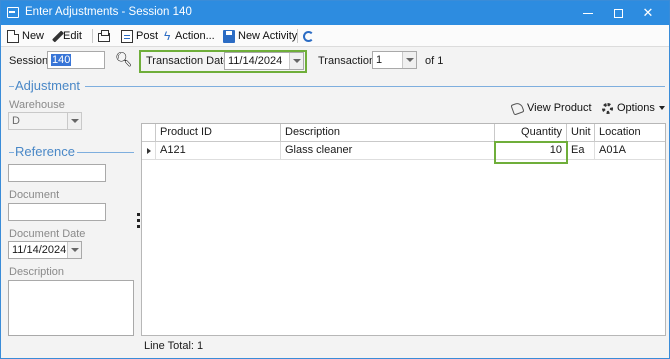 This screenshot has width=670, height=359. Describe the element at coordinates (388, 151) in the screenshot. I see `table-cell-description: Glass cleaner` at that location.